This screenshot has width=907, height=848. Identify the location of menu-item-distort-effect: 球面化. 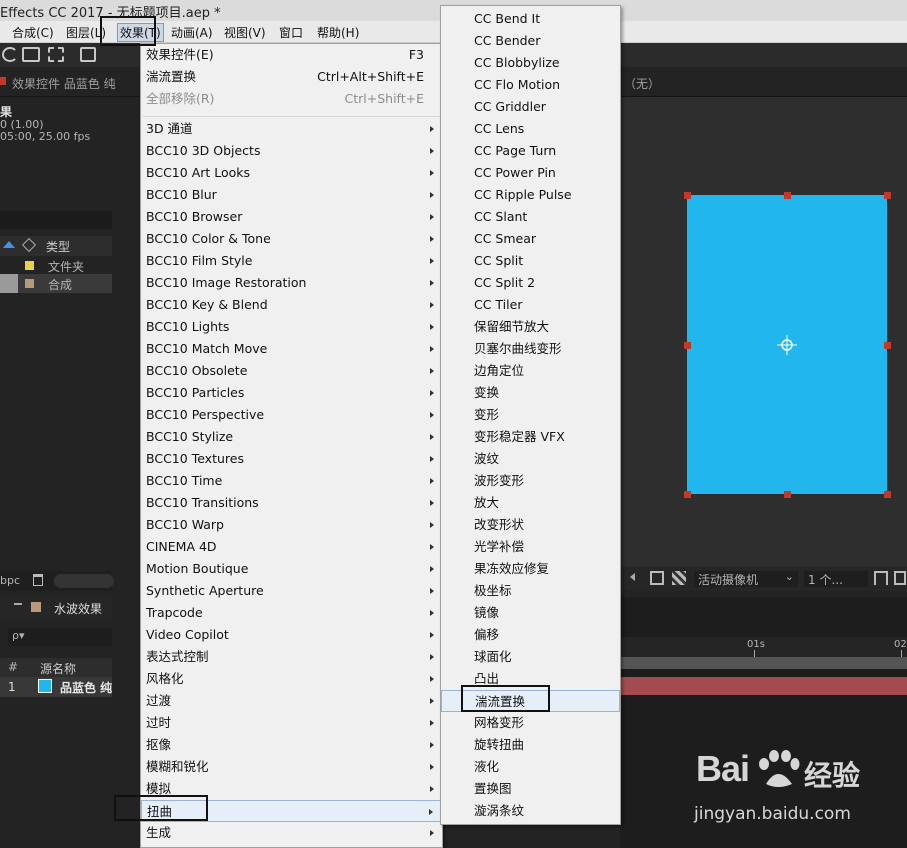
(530, 657).